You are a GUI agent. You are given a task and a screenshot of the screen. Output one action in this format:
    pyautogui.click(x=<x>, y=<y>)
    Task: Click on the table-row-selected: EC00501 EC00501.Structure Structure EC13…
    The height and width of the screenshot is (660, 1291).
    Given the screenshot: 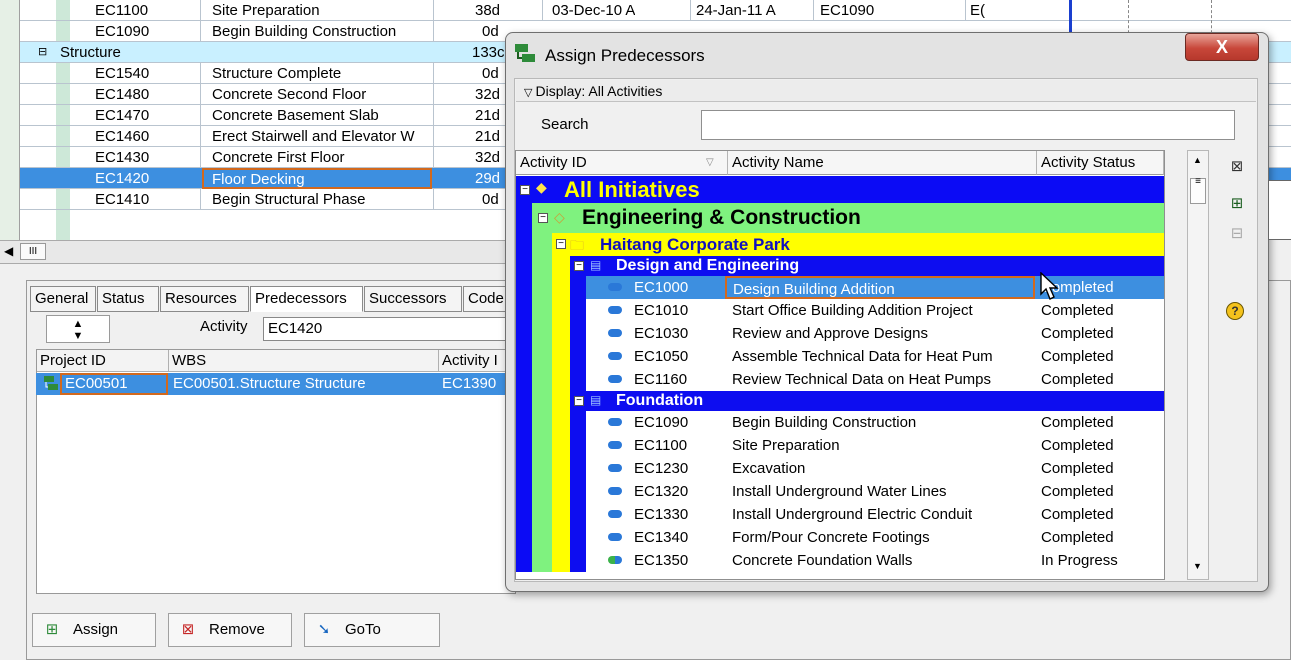 What is the action you would take?
    pyautogui.click(x=276, y=384)
    